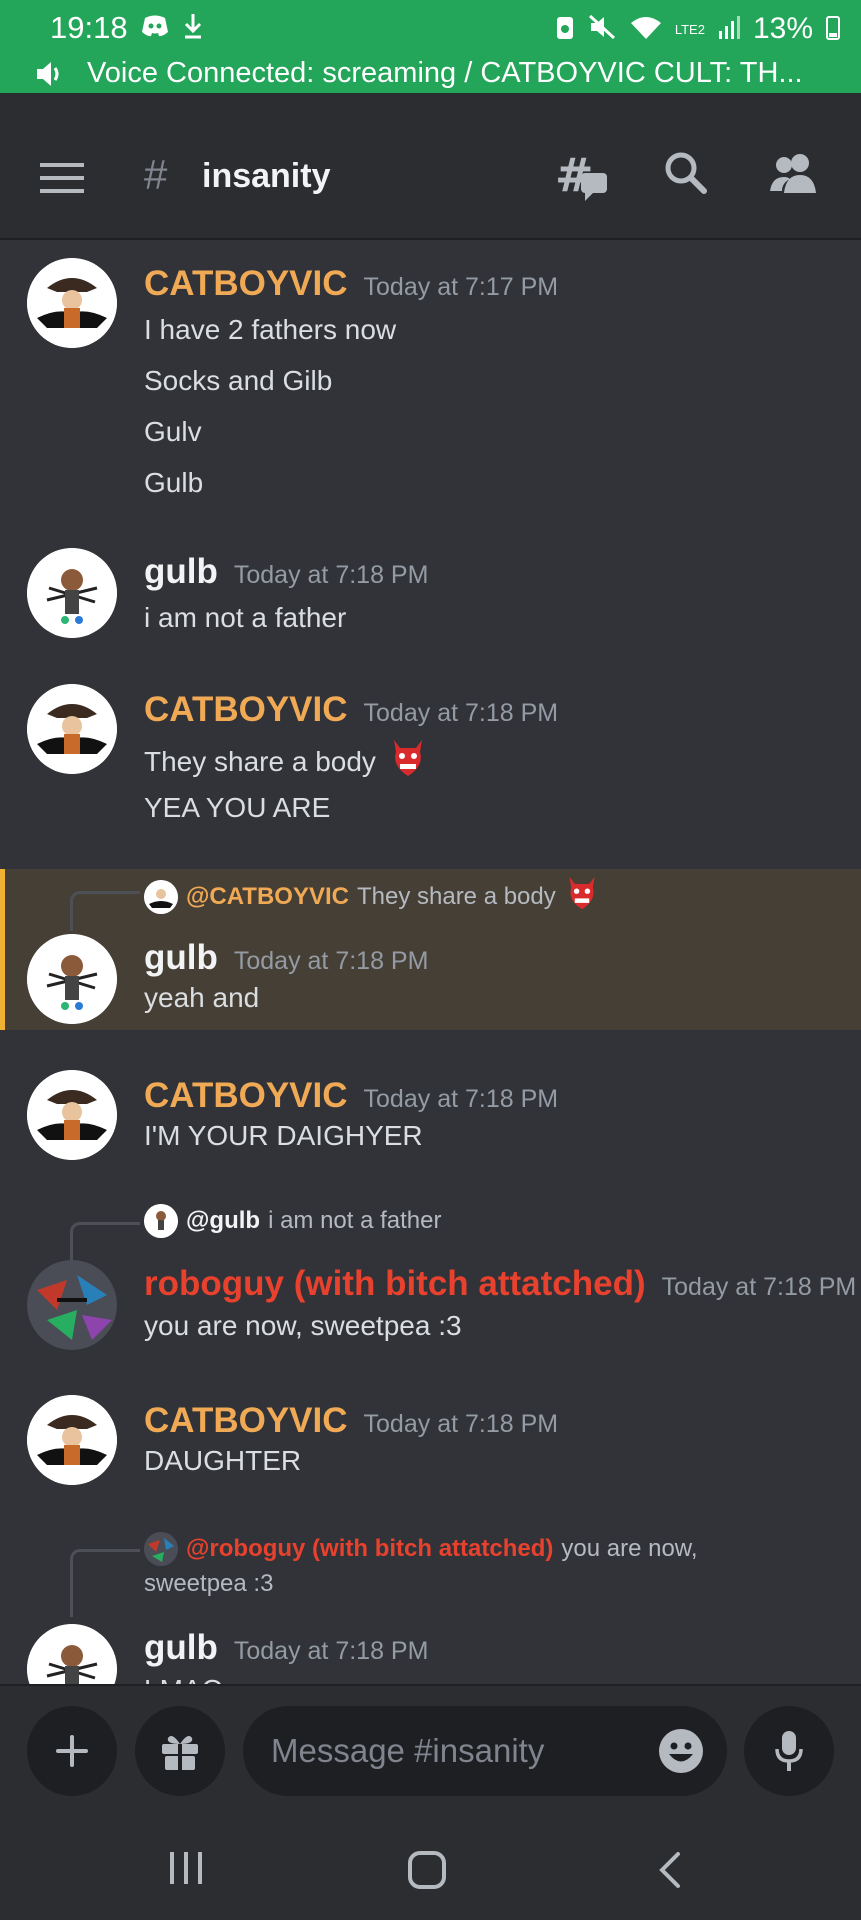 This screenshot has width=861, height=1920. What do you see at coordinates (223, 1460) in the screenshot?
I see `message-line: DAUGHTER` at bounding box center [223, 1460].